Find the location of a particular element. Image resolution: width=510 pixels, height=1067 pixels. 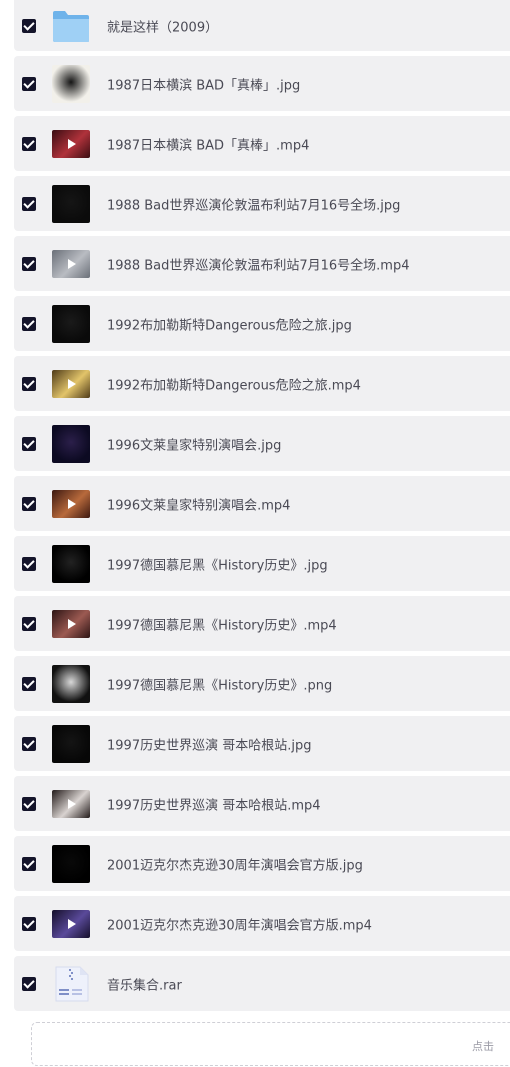

file-row: 1997德国慕尼黑《History历史》.jpg is located at coordinates (262, 563).